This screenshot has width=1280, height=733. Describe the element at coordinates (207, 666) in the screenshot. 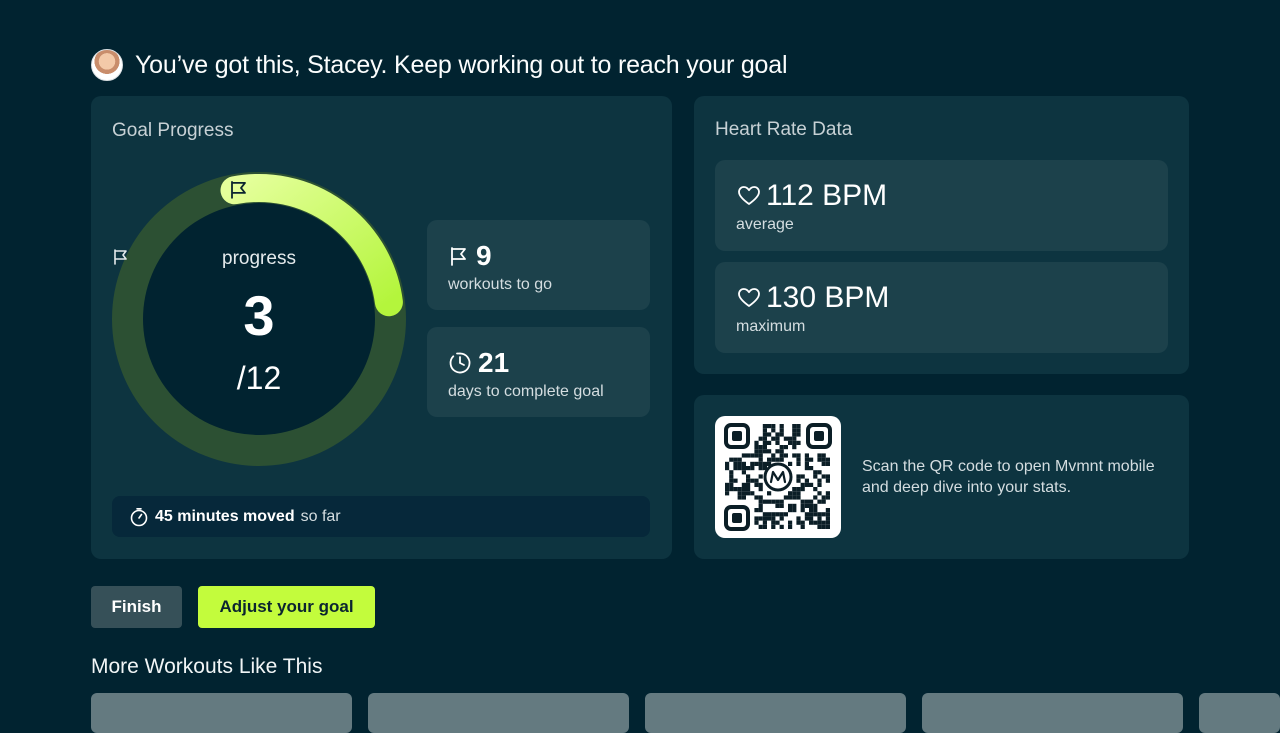

I see `more-workouts-title: More Workouts Like This` at that location.